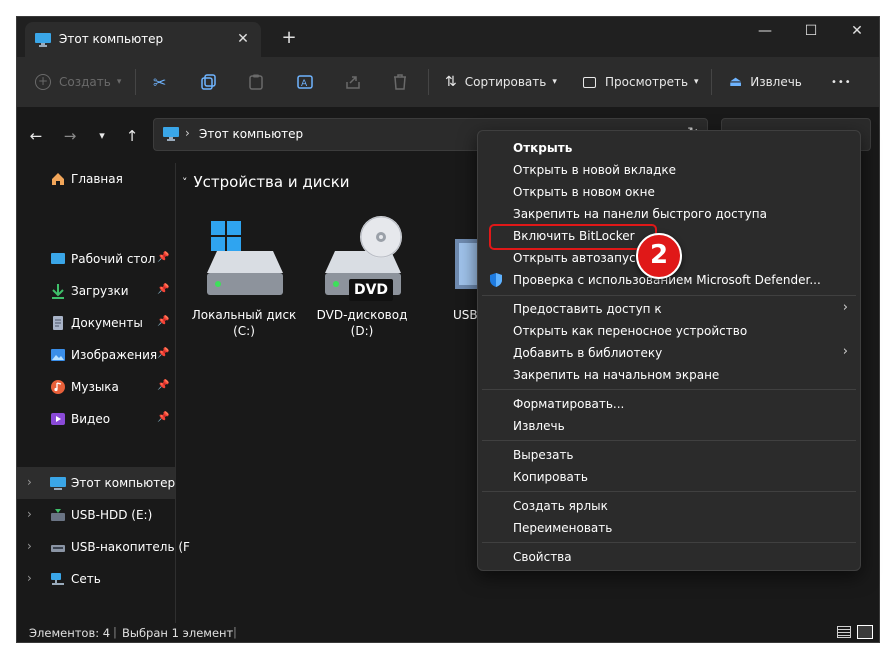  Describe the element at coordinates (669, 506) in the screenshot. I see `menu-item-create-shortcut: Создать ярлык` at that location.